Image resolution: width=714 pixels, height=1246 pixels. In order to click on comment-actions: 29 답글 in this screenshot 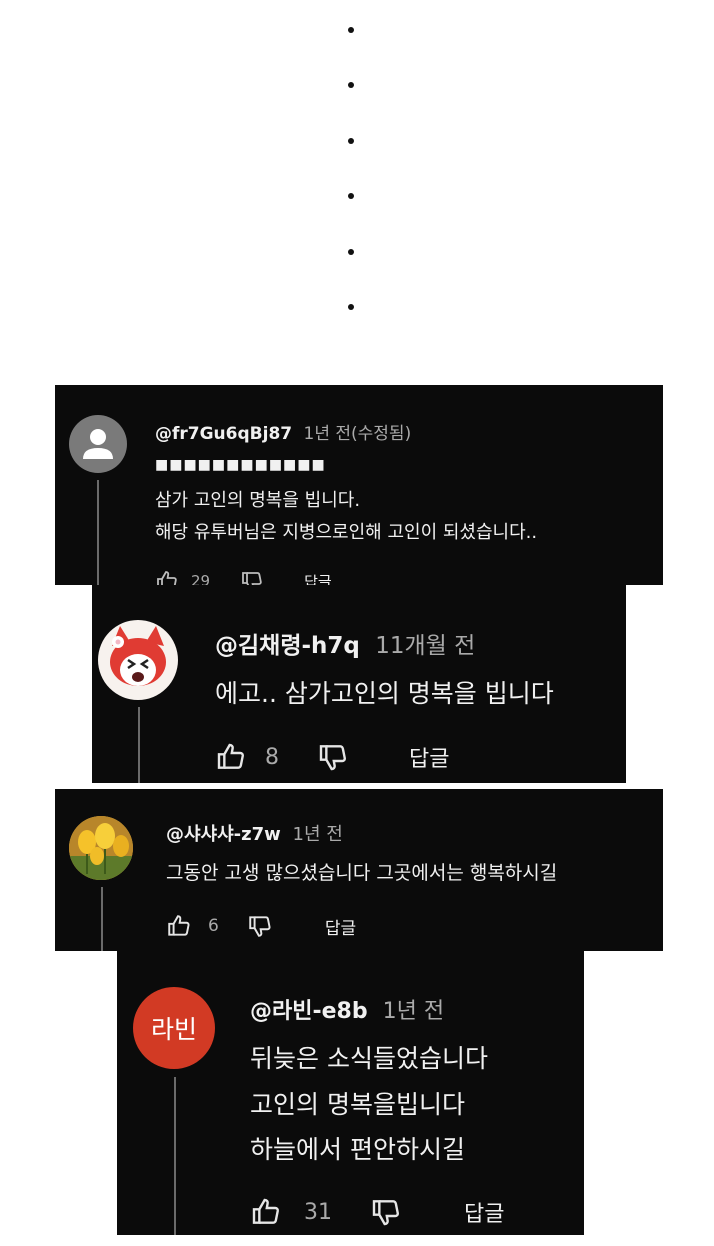, I will do `click(243, 577)`.